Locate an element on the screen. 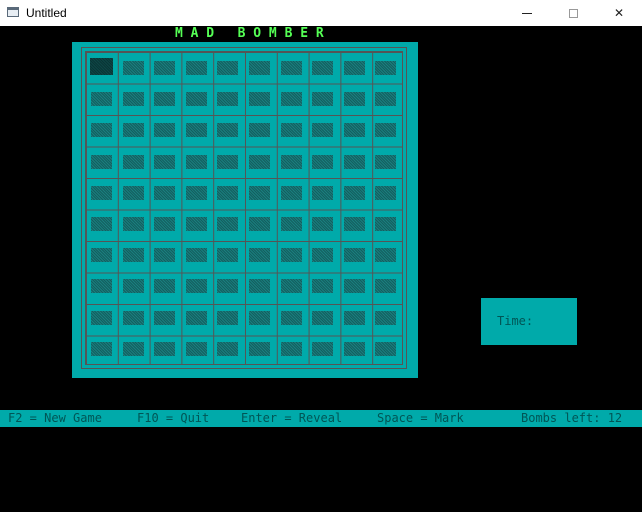 Image resolution: width=642 pixels, height=512 pixels. minimize-button is located at coordinates (527, 13).